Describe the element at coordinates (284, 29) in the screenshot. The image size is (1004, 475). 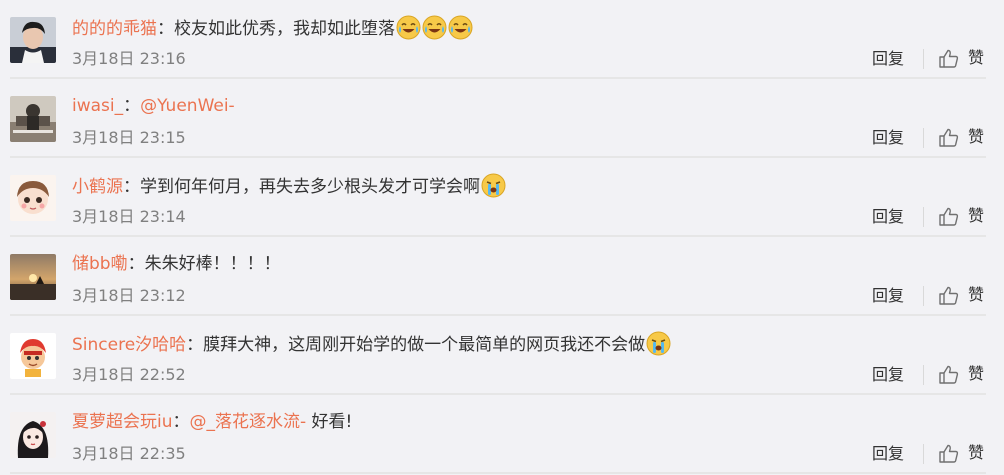
I see `comment-text: 校友如此优秀，我却如此堕落` at that location.